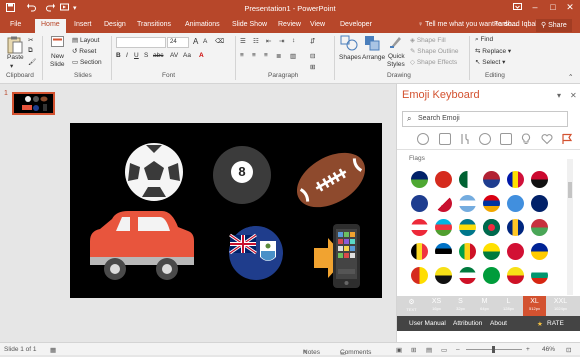  What do you see at coordinates (534, 306) in the screenshot?
I see `size-option-xl: XL 512px` at bounding box center [534, 306].